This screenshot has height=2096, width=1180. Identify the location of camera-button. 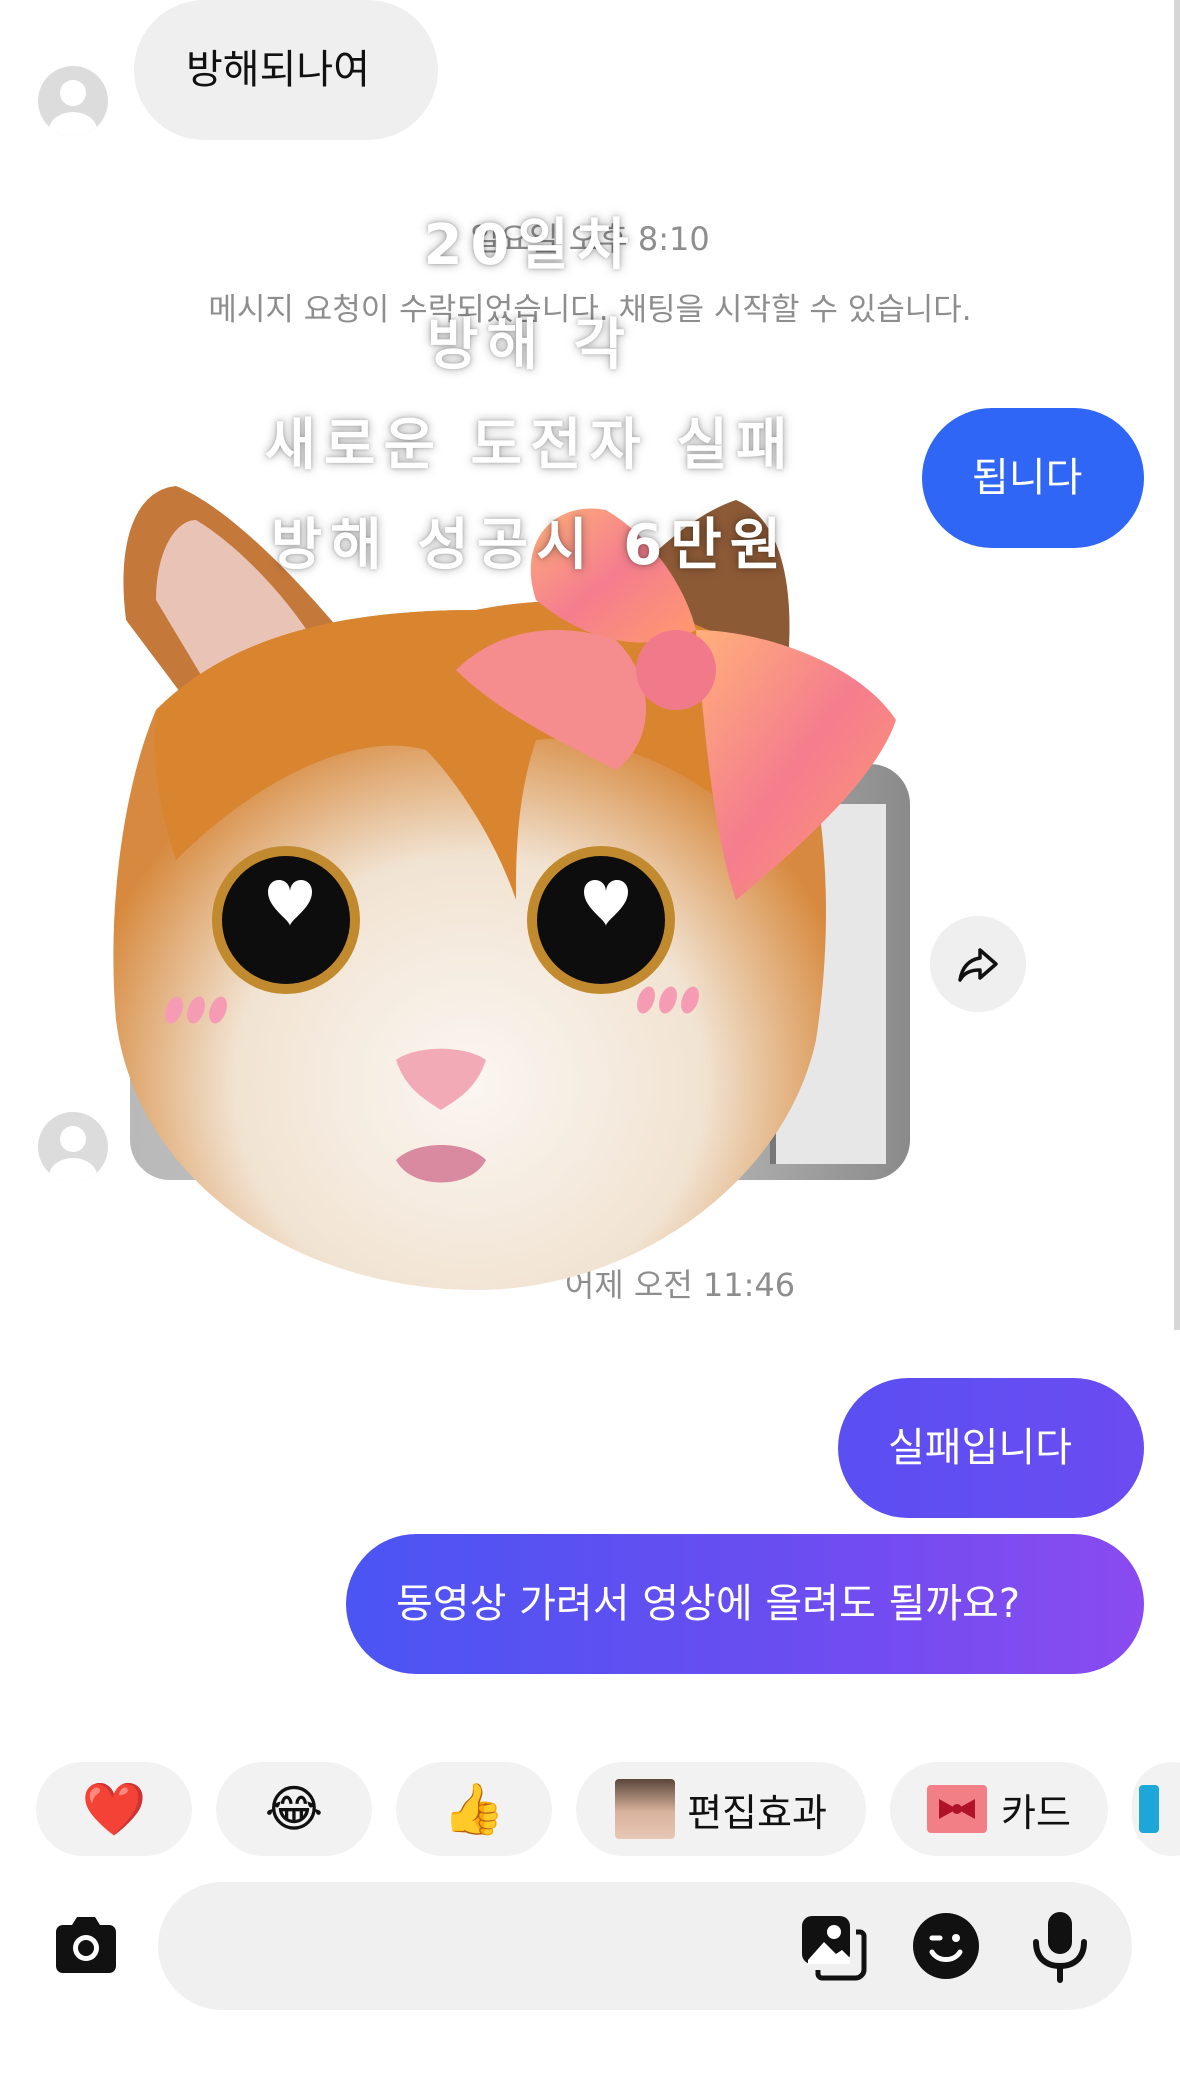
(86, 1946).